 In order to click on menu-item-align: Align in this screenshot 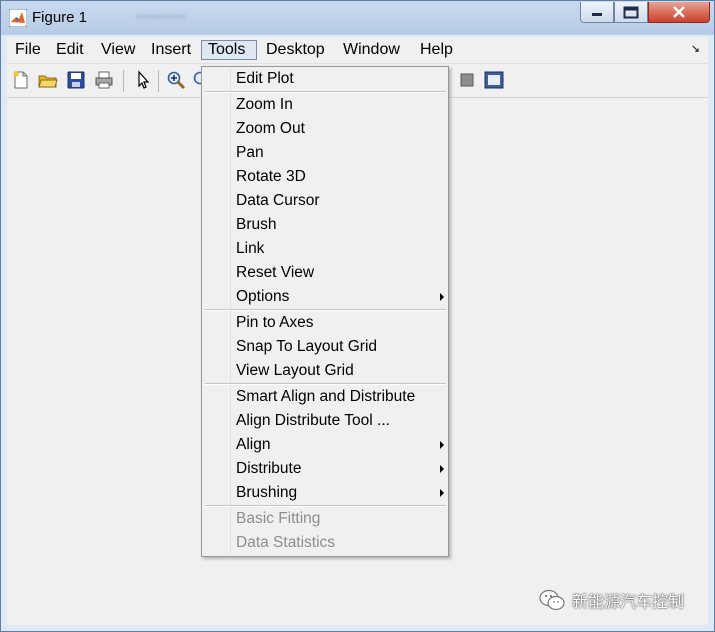, I will do `click(325, 446)`.